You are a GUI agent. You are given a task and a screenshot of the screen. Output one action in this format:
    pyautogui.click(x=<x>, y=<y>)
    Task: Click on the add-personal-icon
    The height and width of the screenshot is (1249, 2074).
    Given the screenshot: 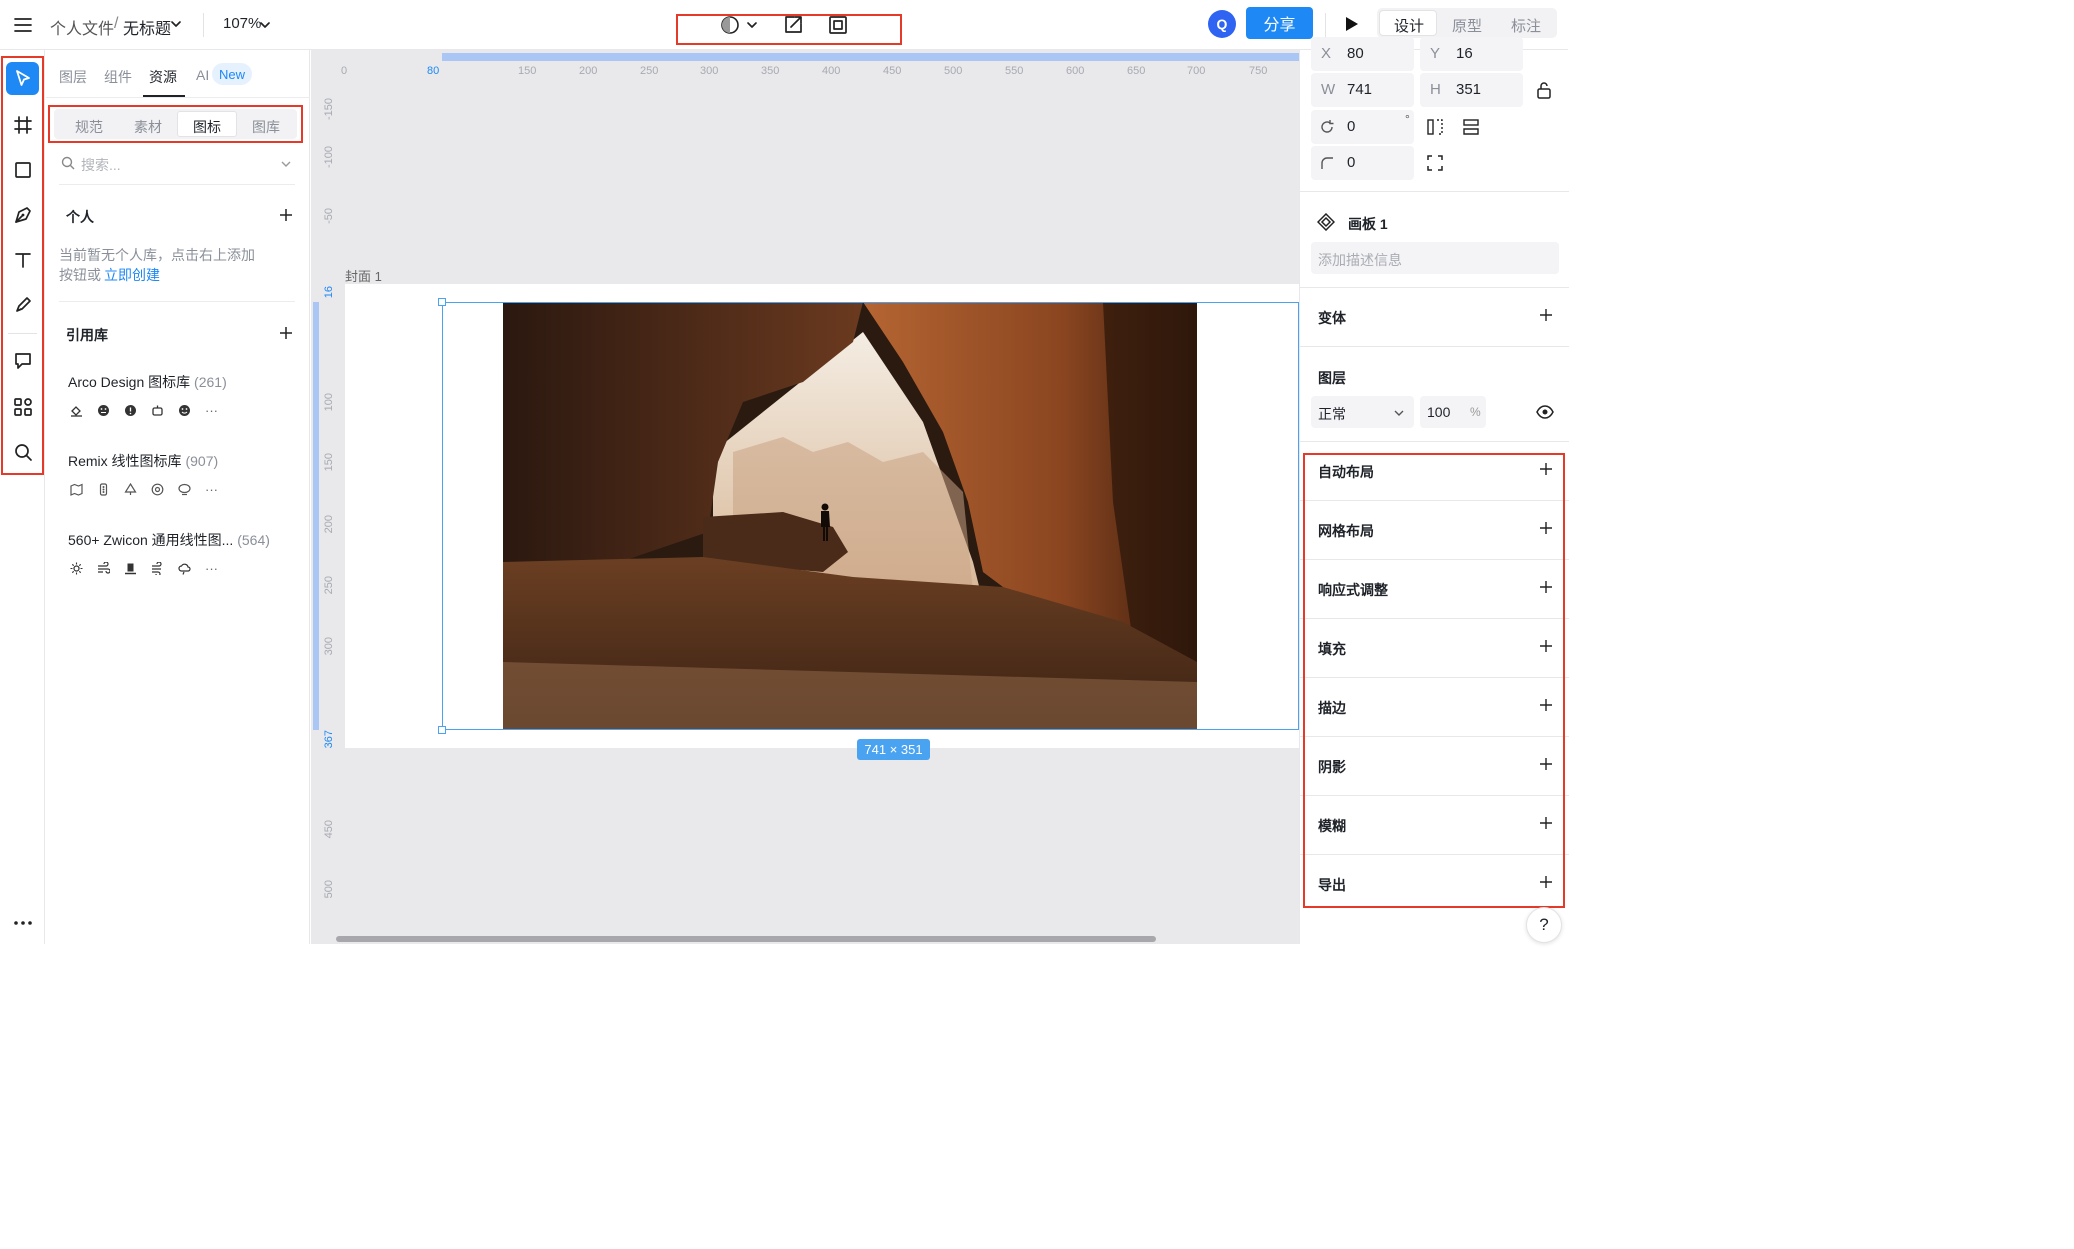 What is the action you would take?
    pyautogui.click(x=286, y=215)
    